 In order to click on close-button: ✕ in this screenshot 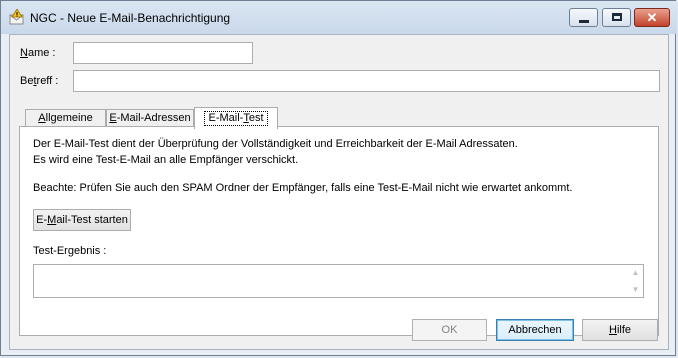, I will do `click(652, 17)`.